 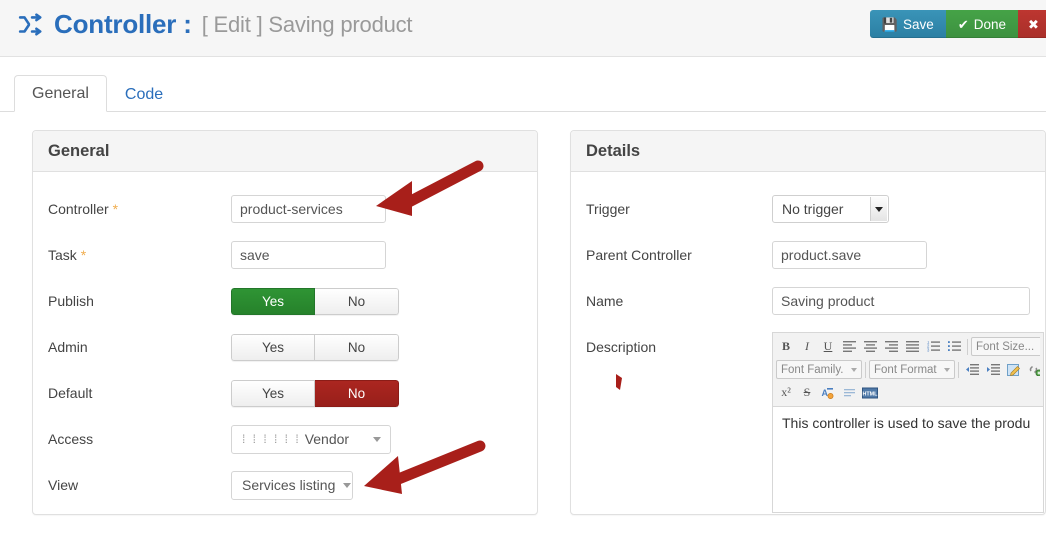 I want to click on field-row-admin: Admin Yes No, so click(x=285, y=347).